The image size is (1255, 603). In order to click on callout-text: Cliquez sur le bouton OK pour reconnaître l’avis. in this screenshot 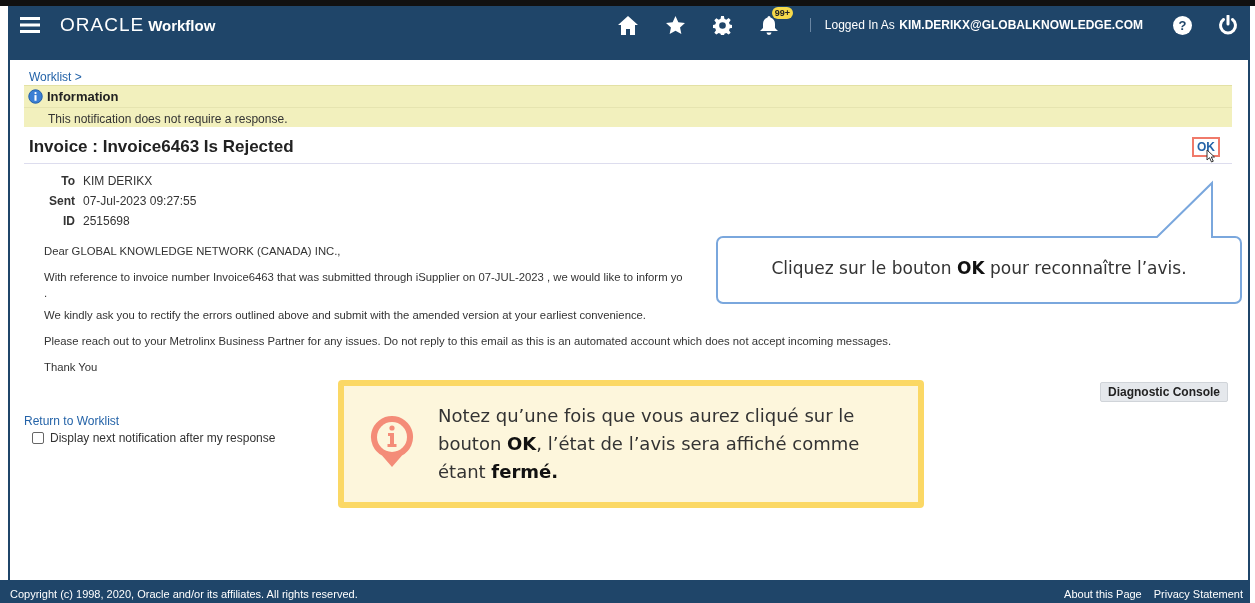, I will do `click(979, 268)`.